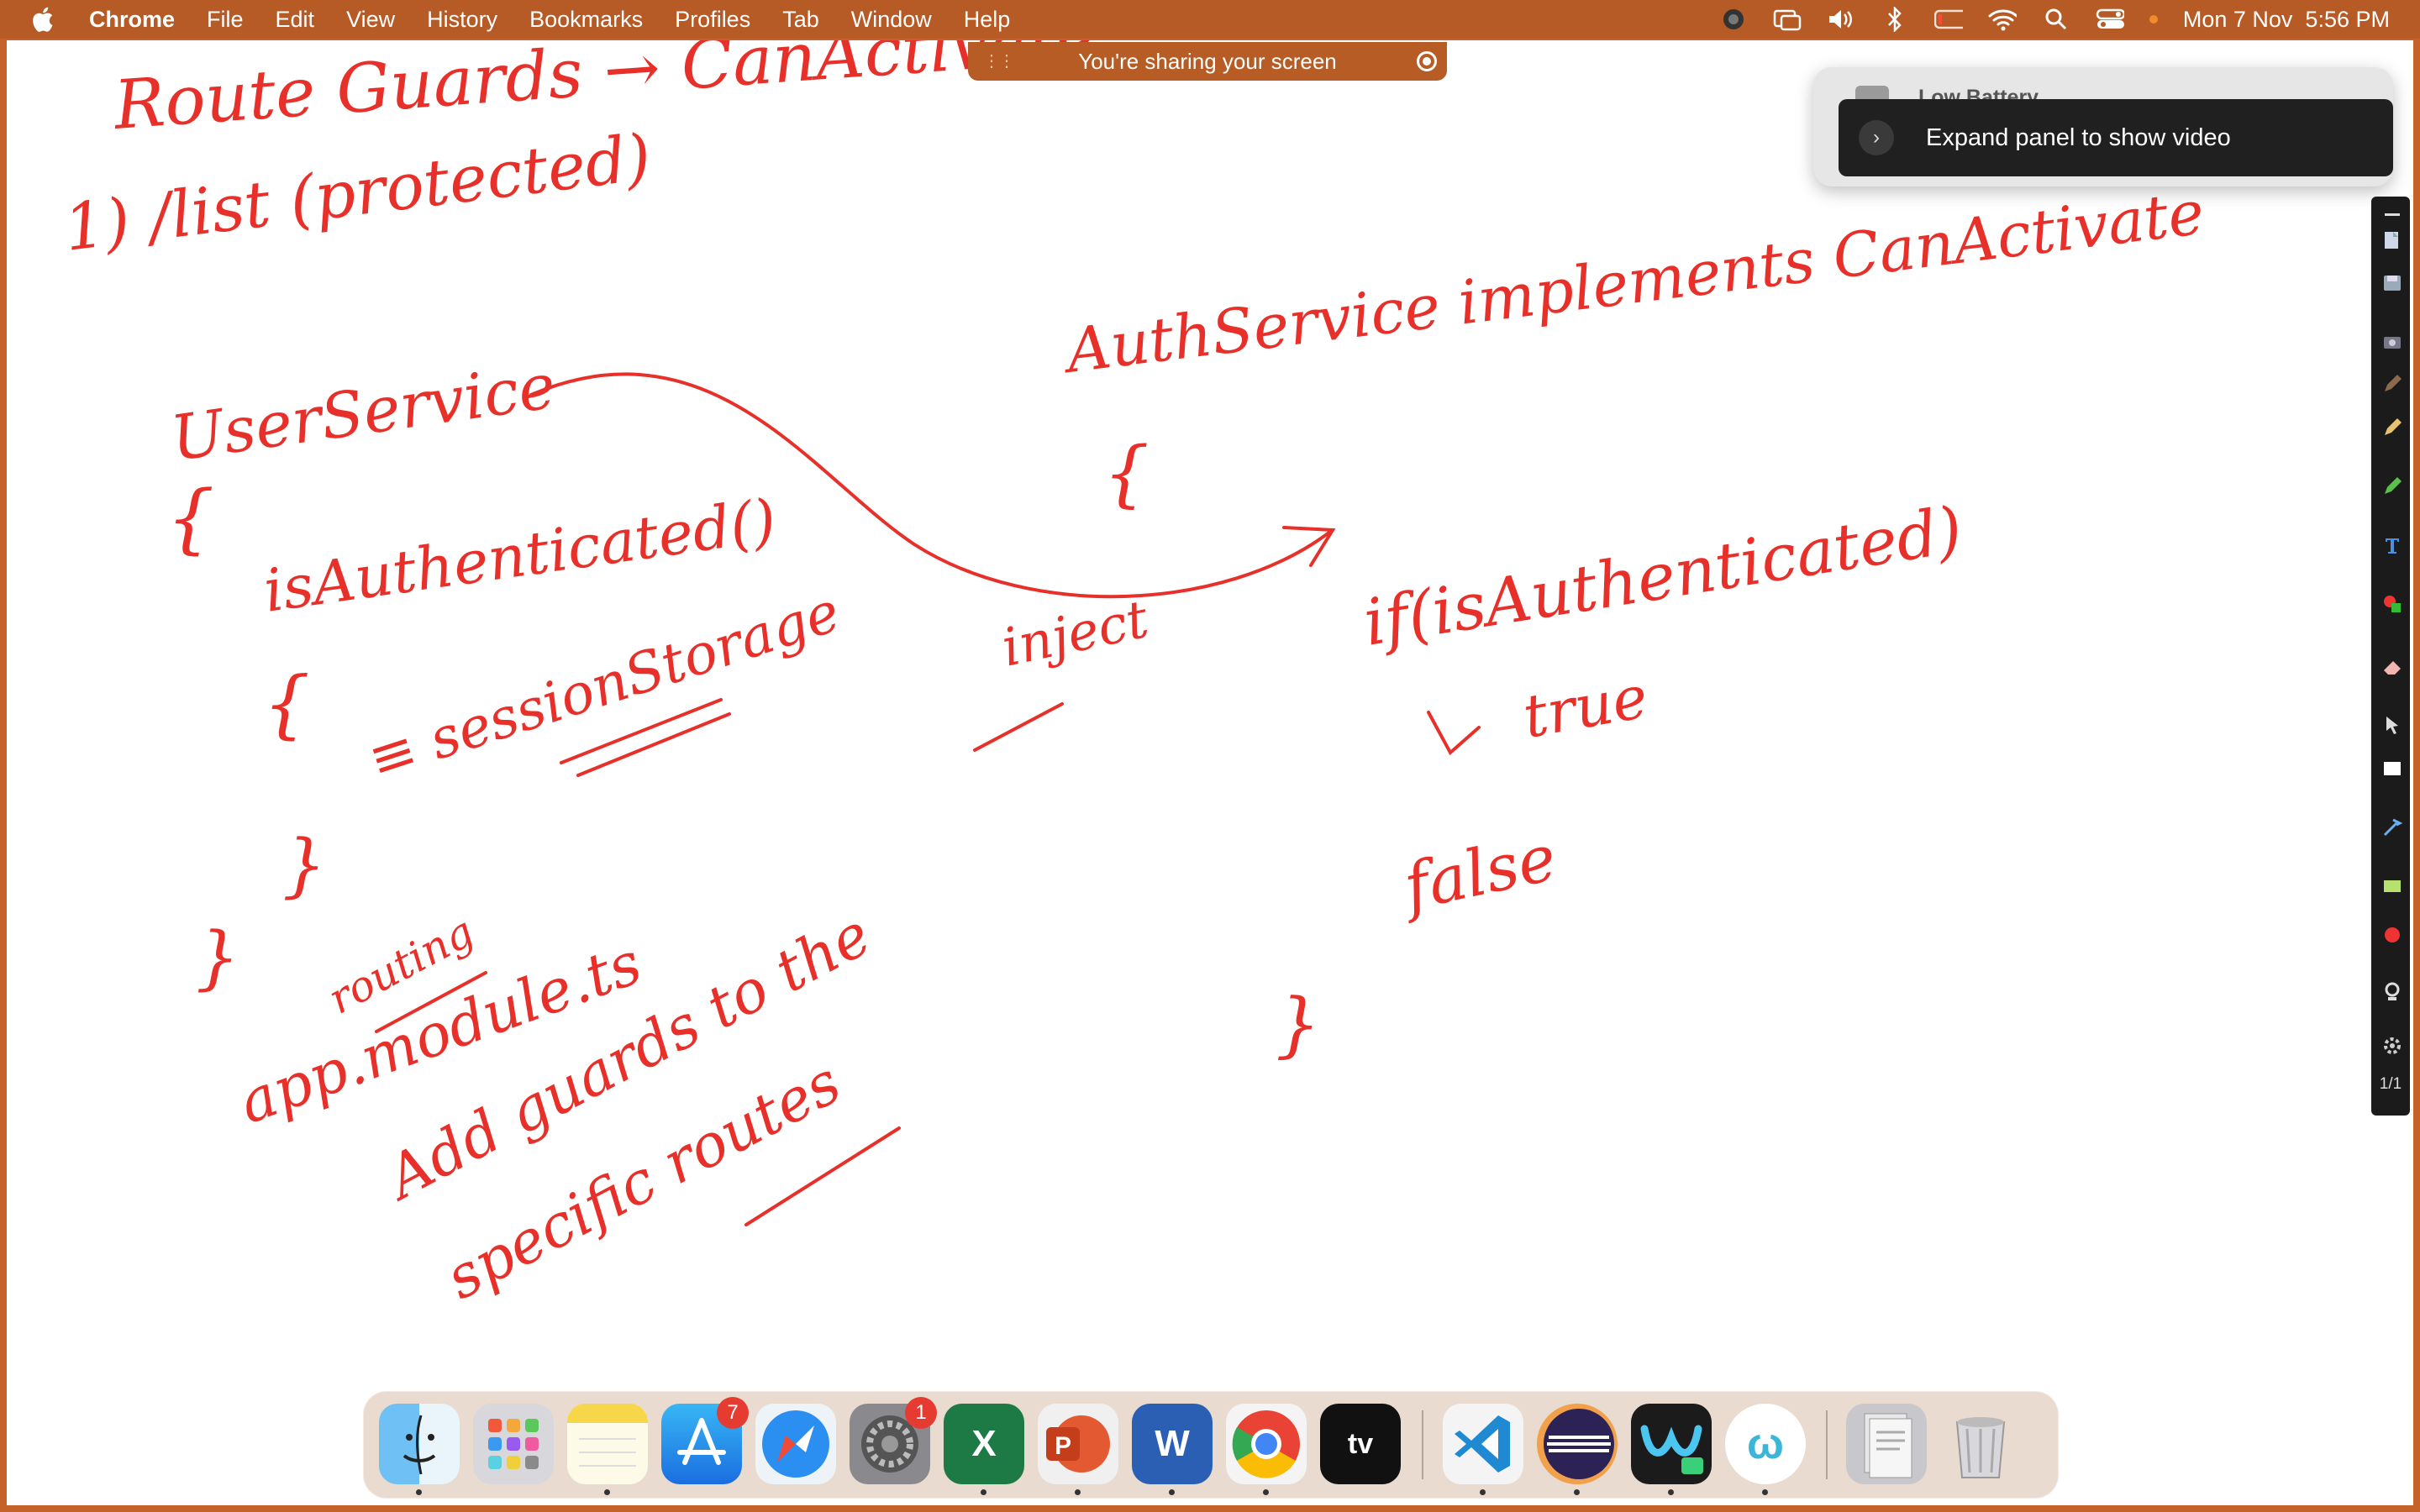 The width and height of the screenshot is (2420, 1512). I want to click on screenshot-icon, so click(2392, 342).